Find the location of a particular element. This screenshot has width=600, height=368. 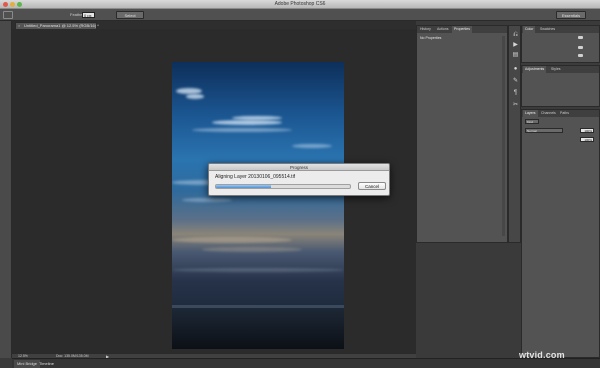

tab-timeline: Timeline is located at coordinates (46, 364).